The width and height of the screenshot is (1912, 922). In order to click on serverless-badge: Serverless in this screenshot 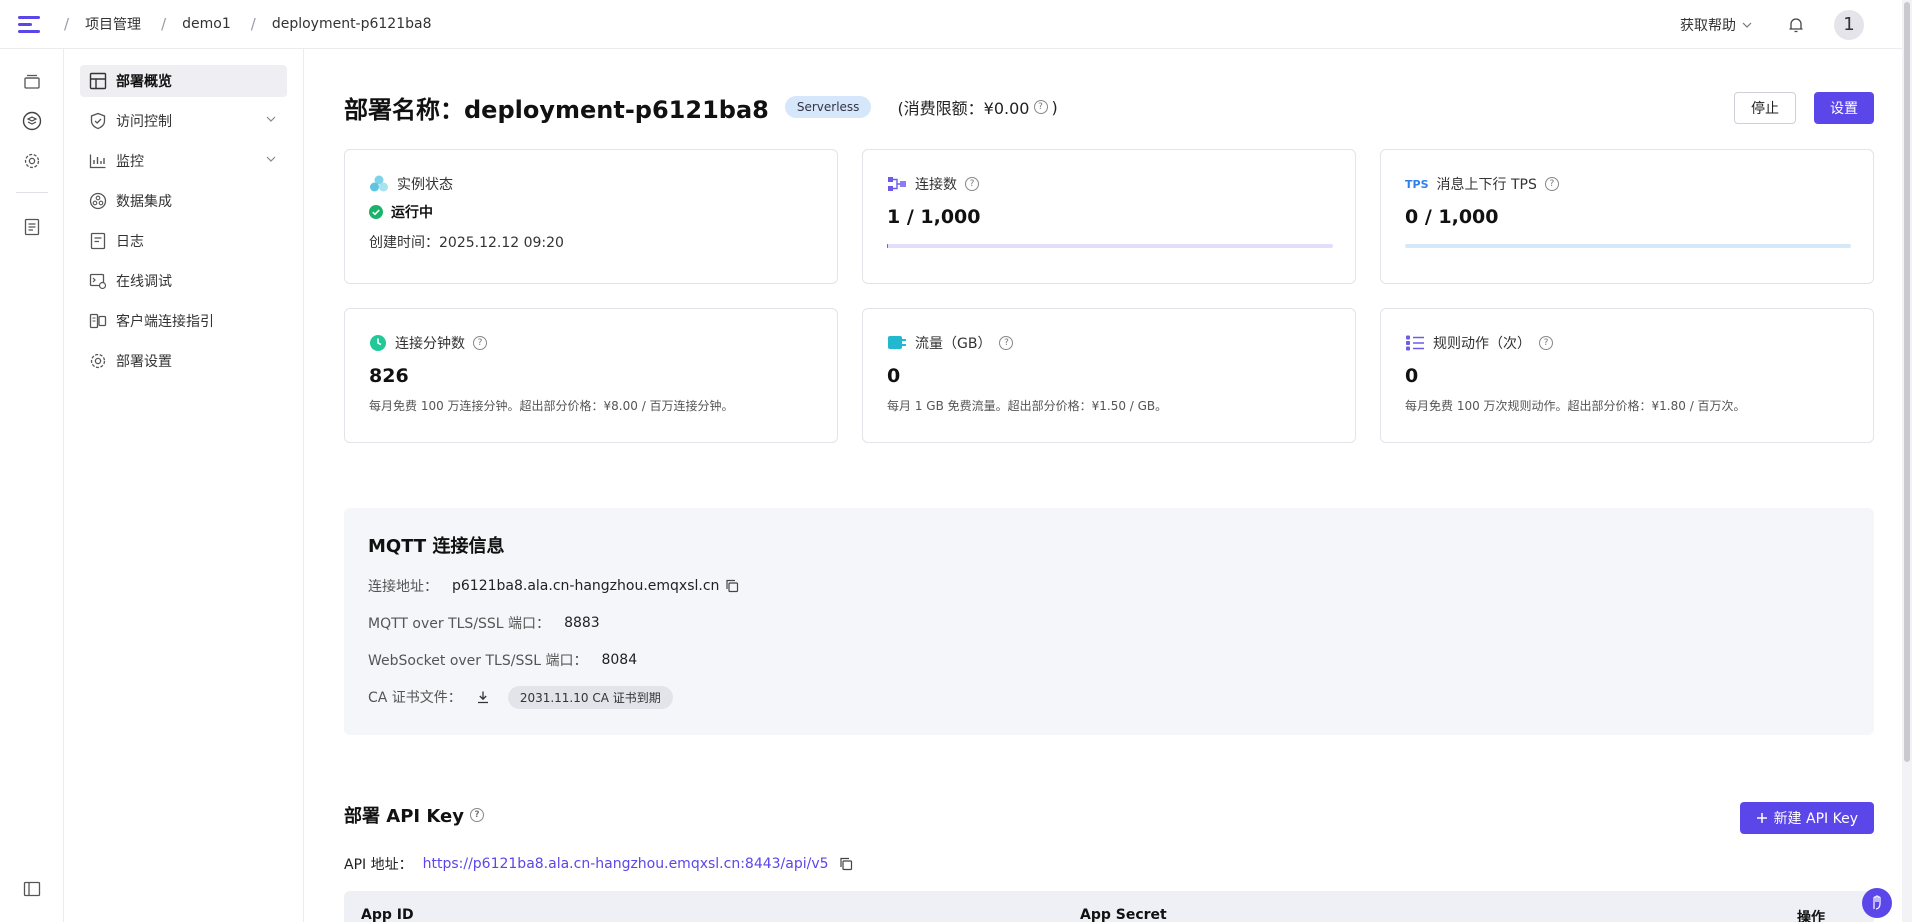, I will do `click(828, 107)`.